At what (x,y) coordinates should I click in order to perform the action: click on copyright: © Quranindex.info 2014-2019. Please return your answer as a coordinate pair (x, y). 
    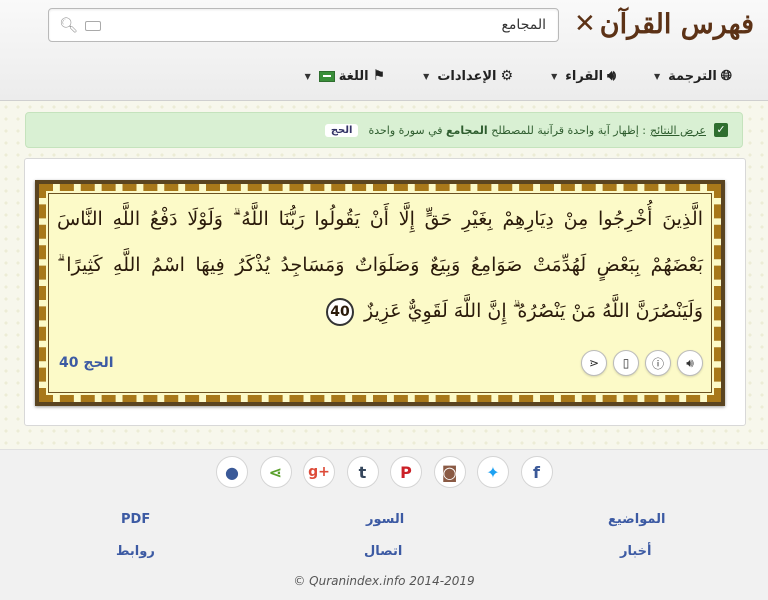
    Looking at the image, I should click on (384, 581).